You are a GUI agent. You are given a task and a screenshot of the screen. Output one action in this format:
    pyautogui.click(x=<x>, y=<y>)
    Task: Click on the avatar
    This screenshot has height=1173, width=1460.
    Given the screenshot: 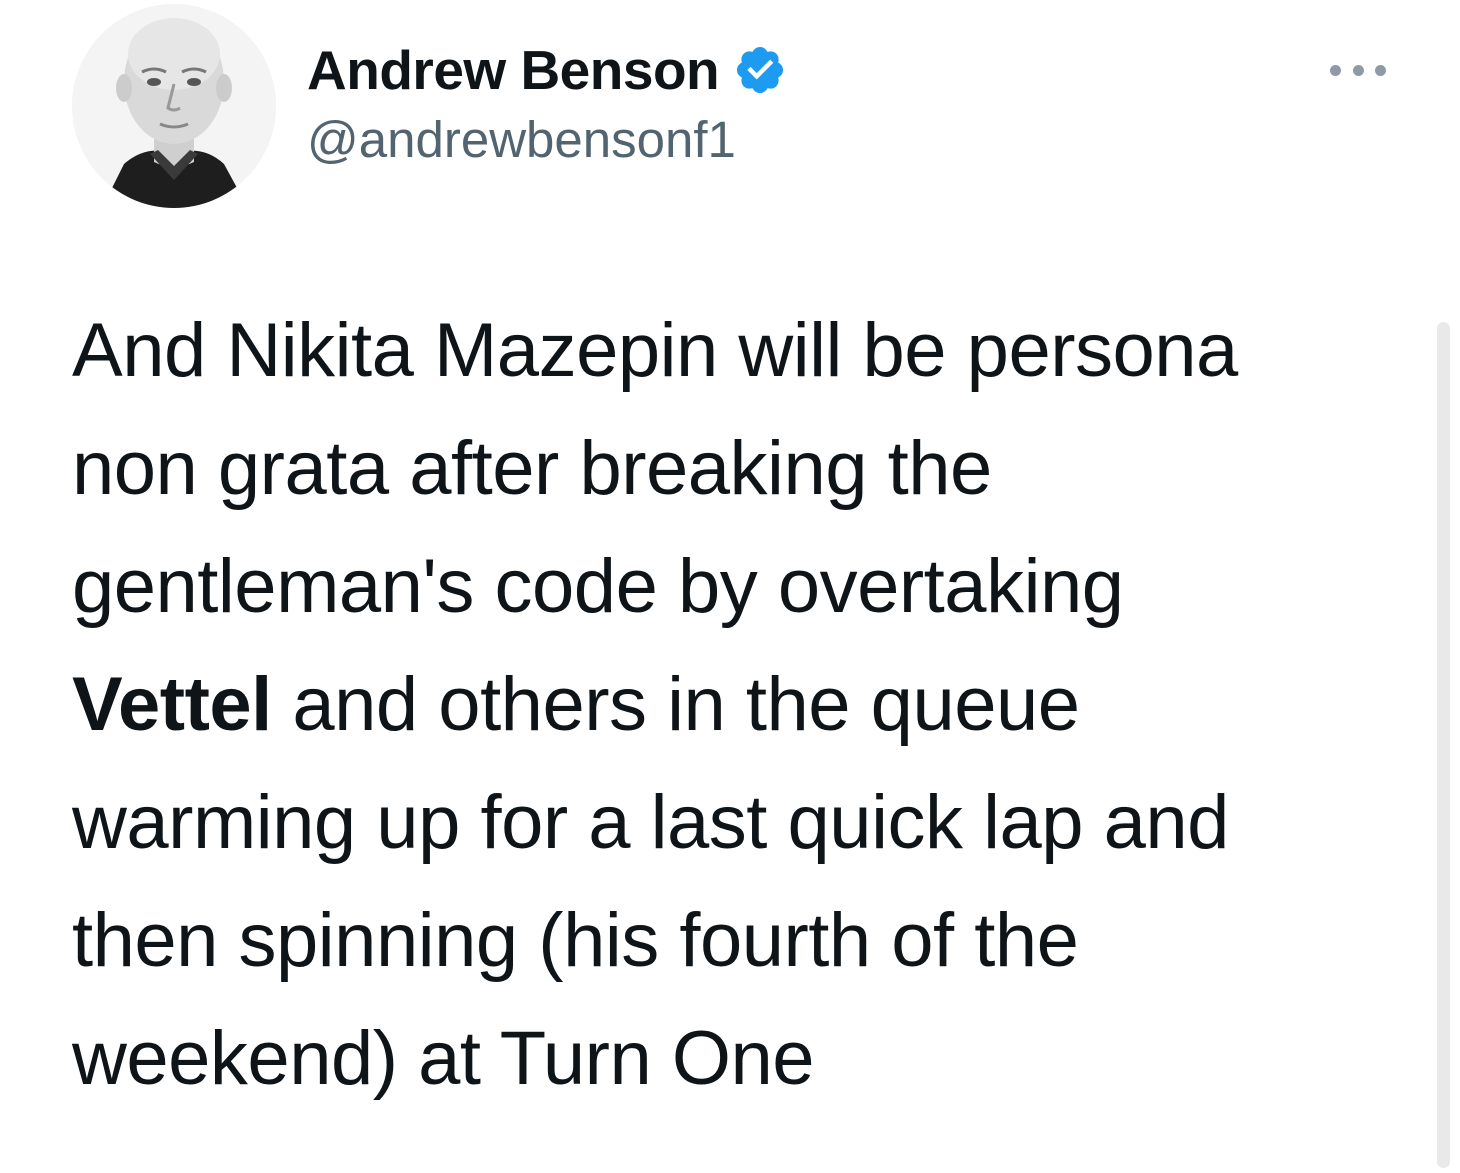 What is the action you would take?
    pyautogui.click(x=174, y=106)
    